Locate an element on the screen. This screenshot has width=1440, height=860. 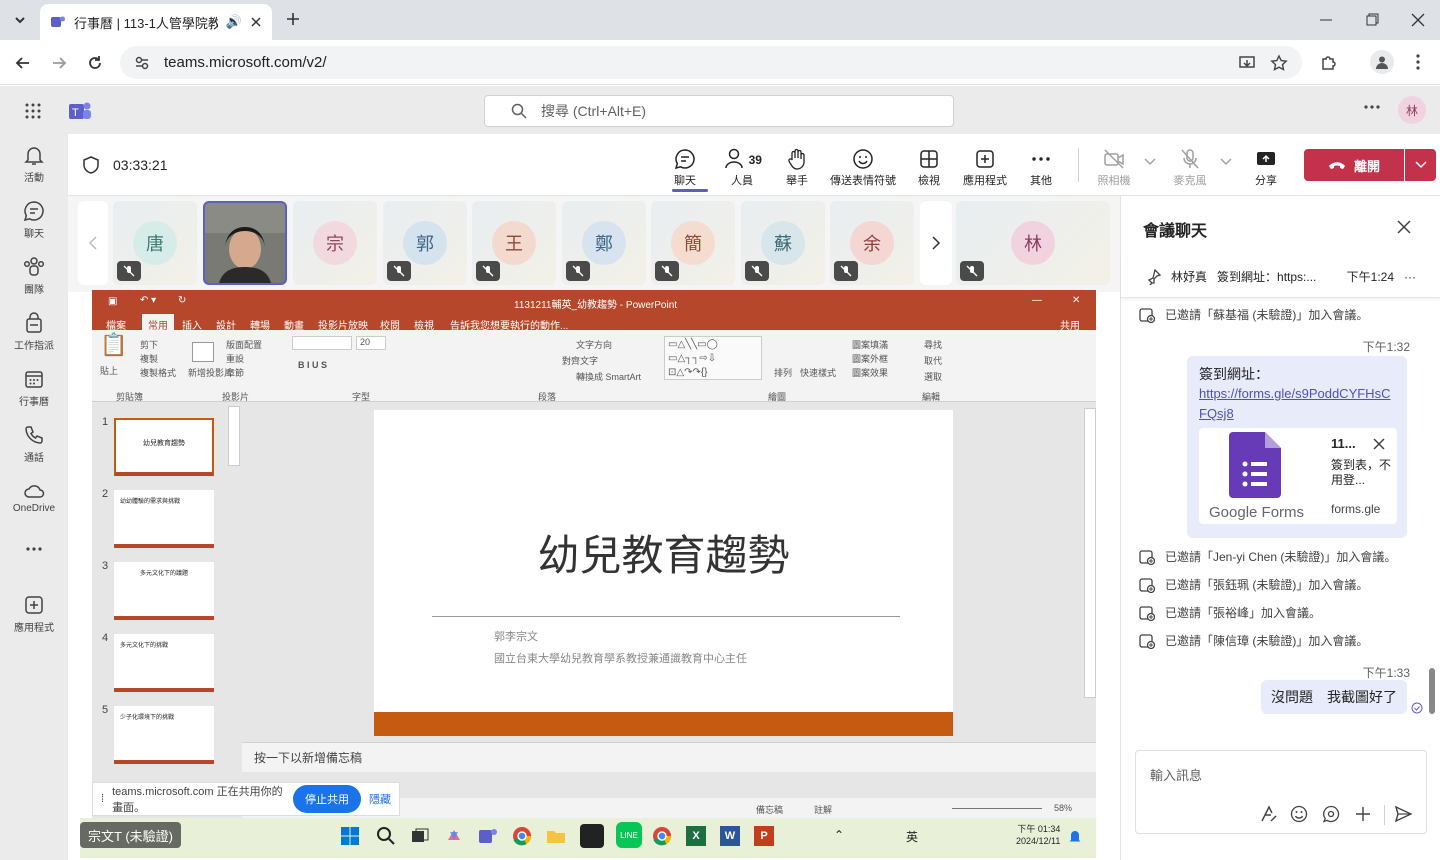
pinned-author: 林妤真 is located at coordinates (1189, 277).